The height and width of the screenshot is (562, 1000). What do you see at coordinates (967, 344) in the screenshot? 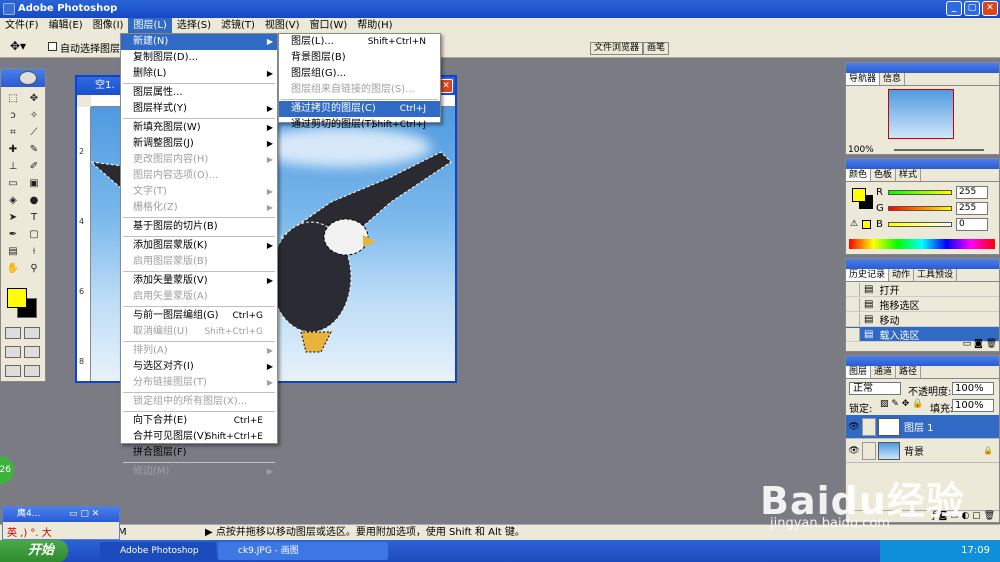
I see `new-doc-icon: ▭` at bounding box center [967, 344].